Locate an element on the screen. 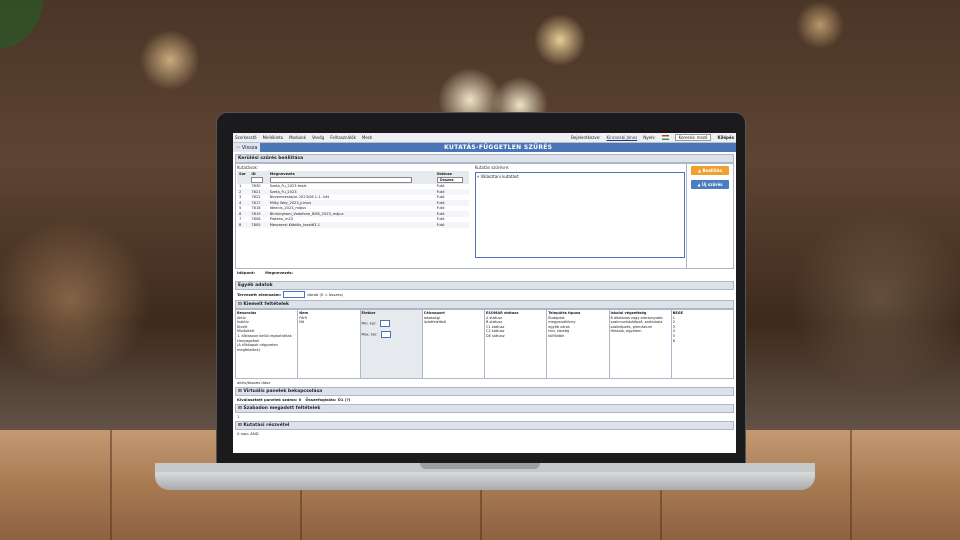 This screenshot has width=960, height=540. condition-option-label: 4 is located at coordinates (673, 331).